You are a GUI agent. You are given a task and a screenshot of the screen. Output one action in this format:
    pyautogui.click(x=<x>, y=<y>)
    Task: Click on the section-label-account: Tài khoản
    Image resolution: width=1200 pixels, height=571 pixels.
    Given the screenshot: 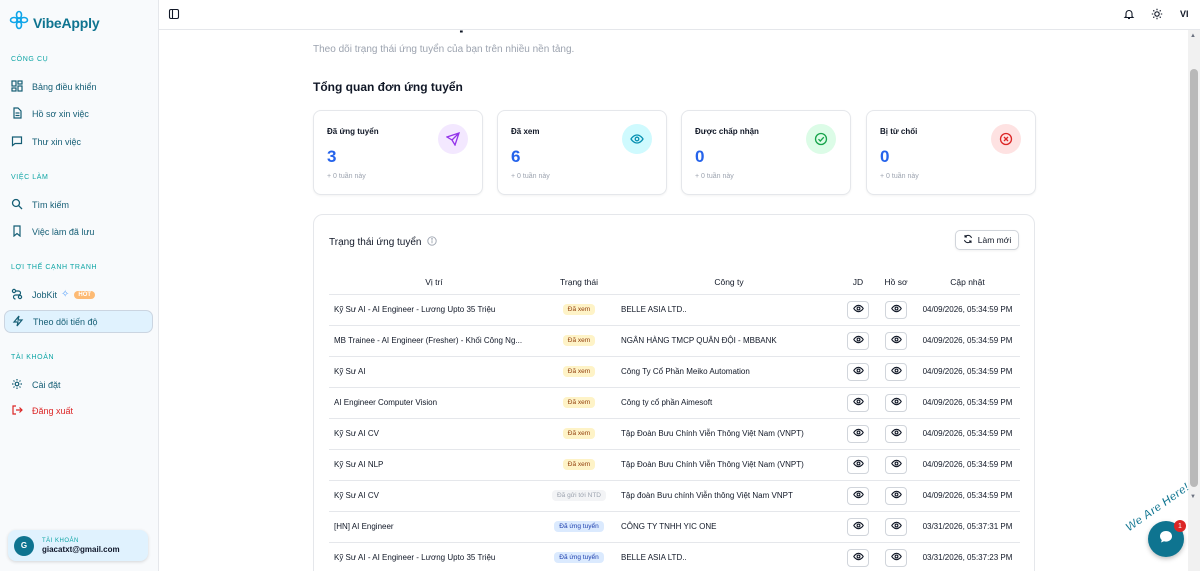 What is the action you would take?
    pyautogui.click(x=33, y=357)
    